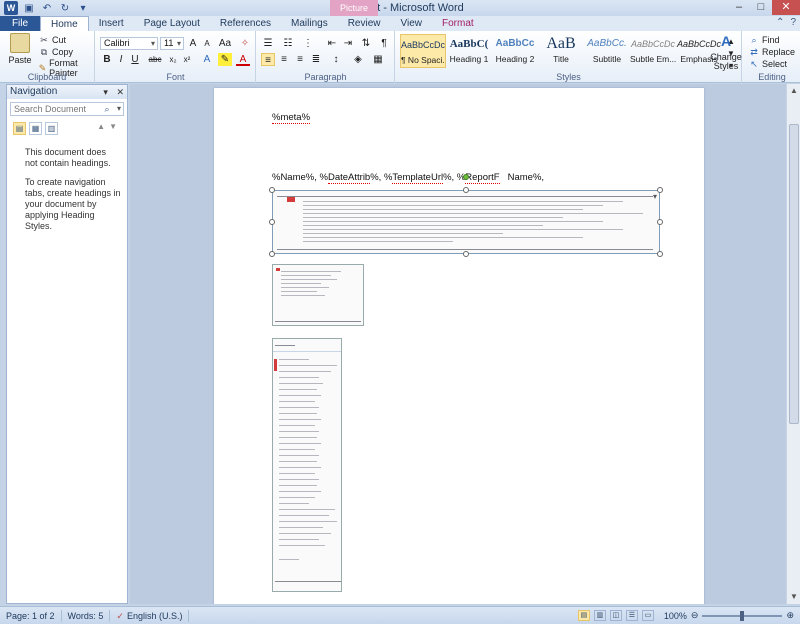 Image resolution: width=800 pixels, height=624 pixels. What do you see at coordinates (172, 23) in the screenshot?
I see `tab-page-layout: Page Layout` at bounding box center [172, 23].